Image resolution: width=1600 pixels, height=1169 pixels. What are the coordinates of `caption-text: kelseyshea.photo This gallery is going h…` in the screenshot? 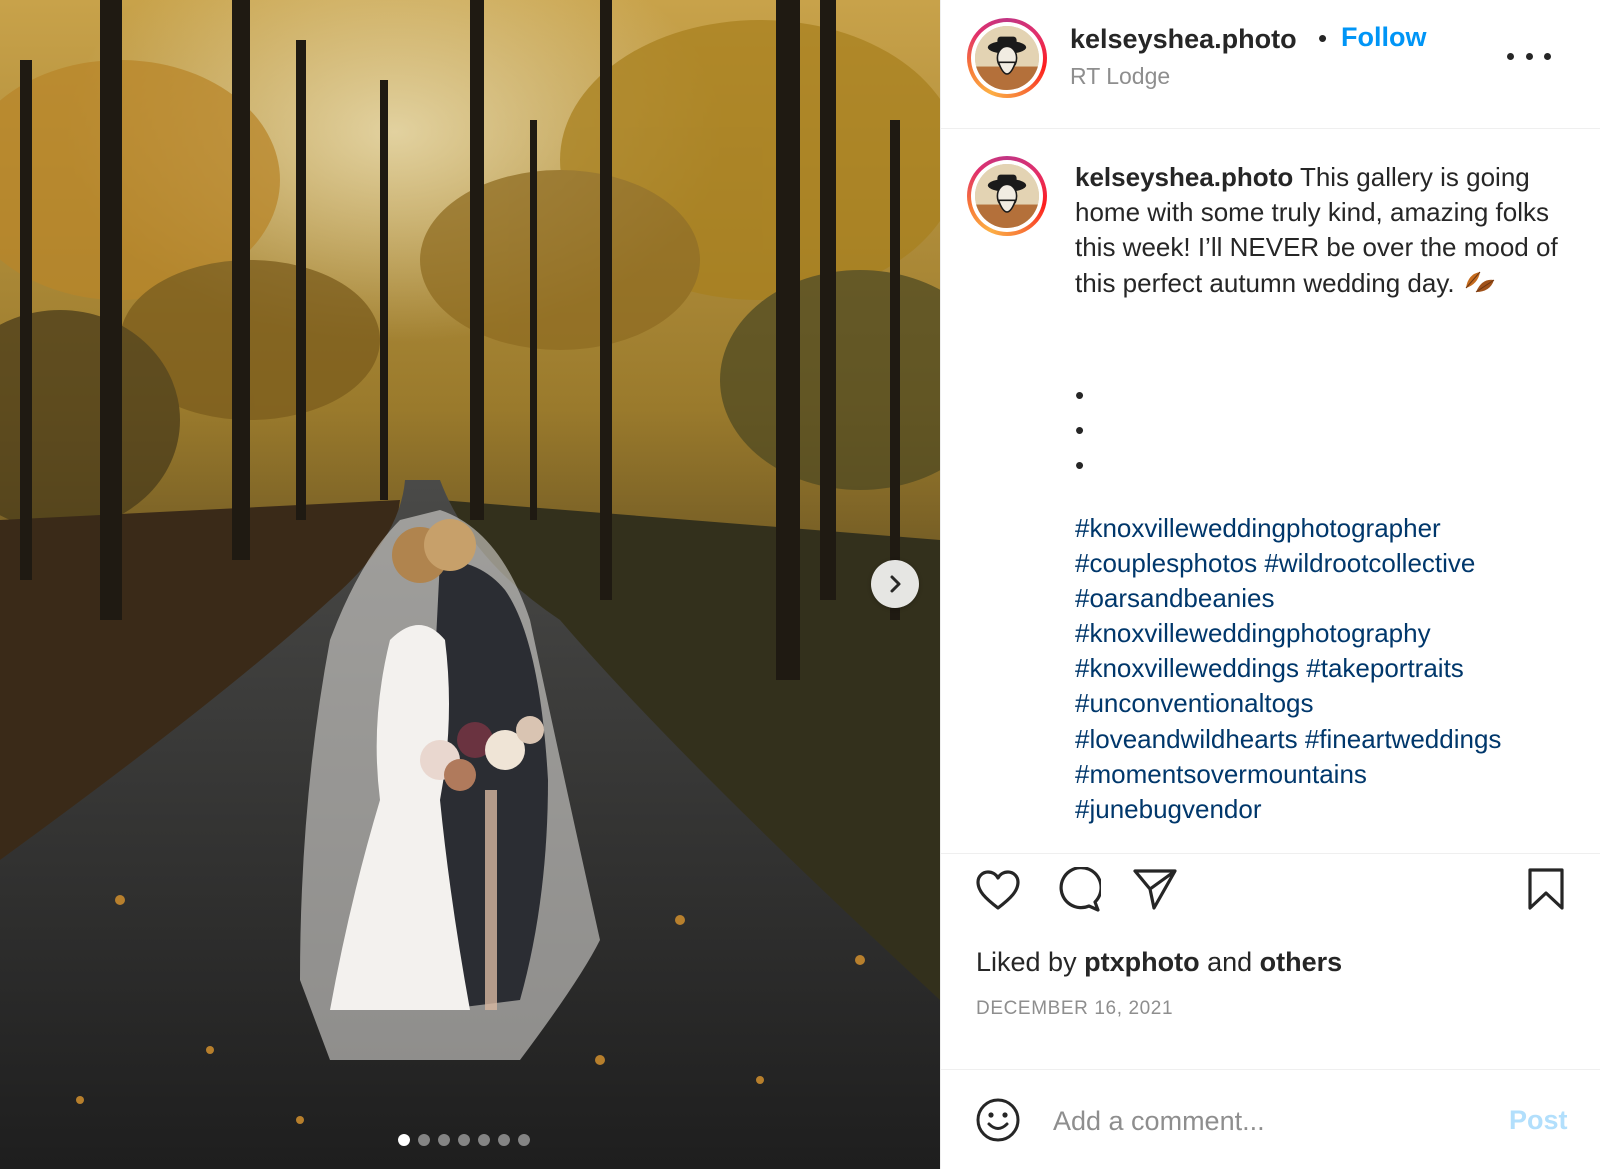 It's located at (1331, 232).